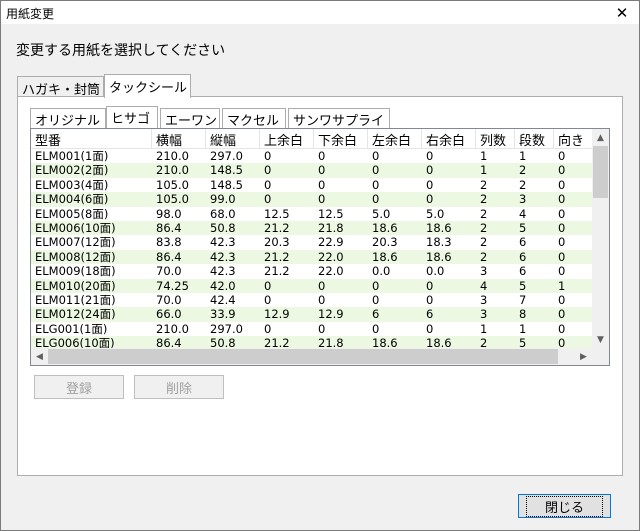 This screenshot has height=531, width=640. Describe the element at coordinates (381, 213) in the screenshot. I see `table-cell: 5.0` at that location.